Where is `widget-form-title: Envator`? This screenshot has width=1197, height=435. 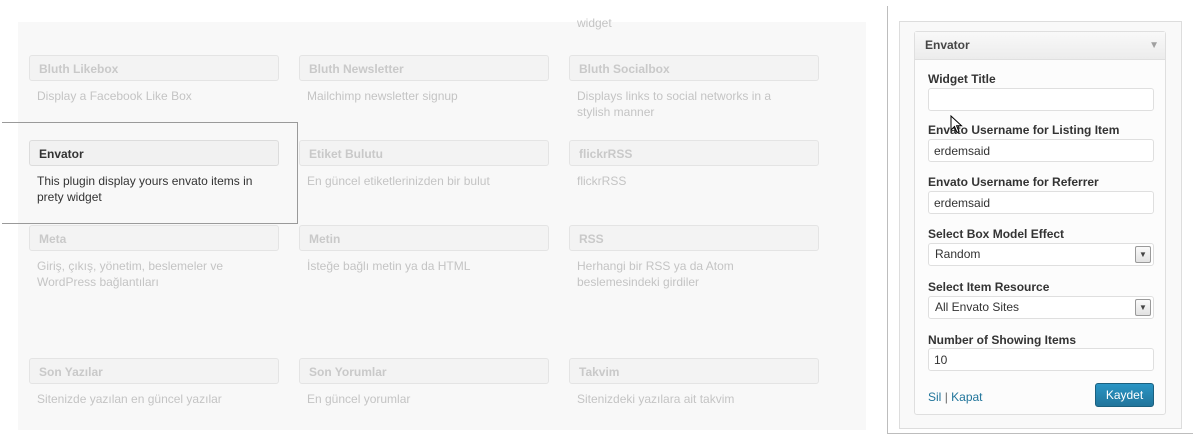
widget-form-title: Envator is located at coordinates (947, 45).